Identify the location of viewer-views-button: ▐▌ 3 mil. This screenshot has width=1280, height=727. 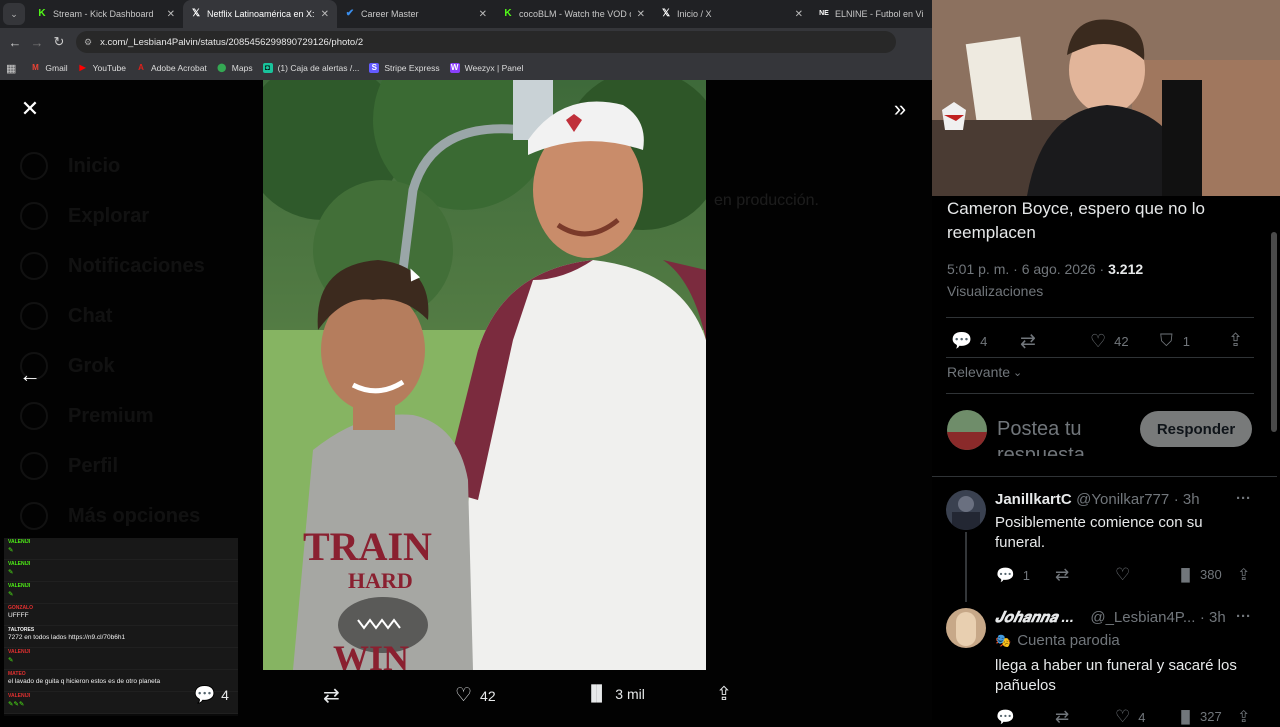
(615, 693).